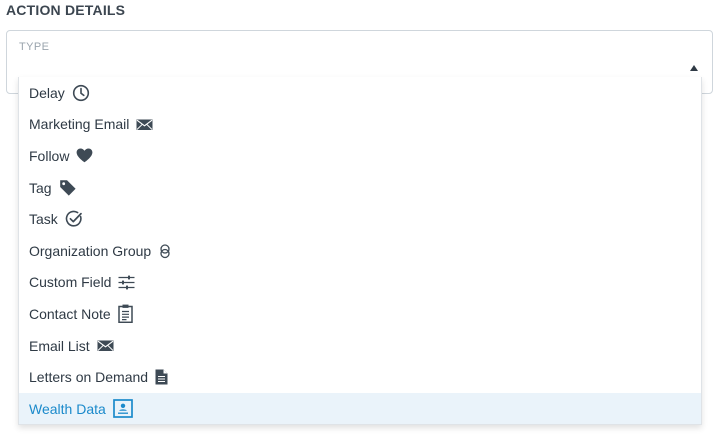  Describe the element at coordinates (125, 314) in the screenshot. I see `clipboard-icon` at that location.